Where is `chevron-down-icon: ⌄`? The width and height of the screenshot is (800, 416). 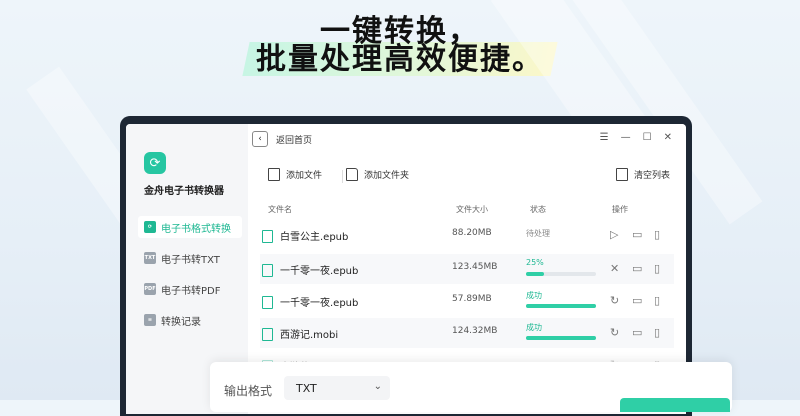 chevron-down-icon: ⌄ is located at coordinates (377, 386).